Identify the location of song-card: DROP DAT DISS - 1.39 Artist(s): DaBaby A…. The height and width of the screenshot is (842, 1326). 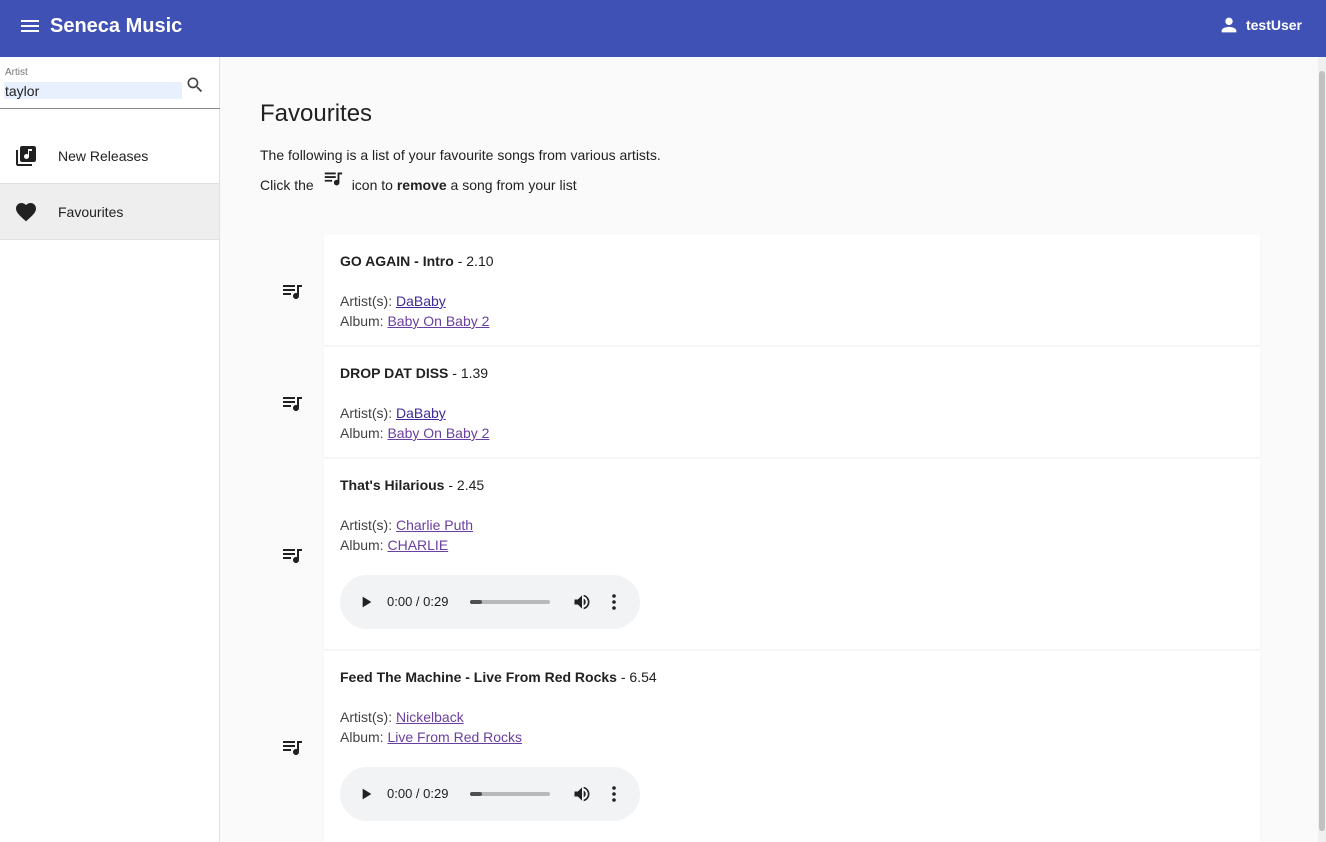
(771, 402).